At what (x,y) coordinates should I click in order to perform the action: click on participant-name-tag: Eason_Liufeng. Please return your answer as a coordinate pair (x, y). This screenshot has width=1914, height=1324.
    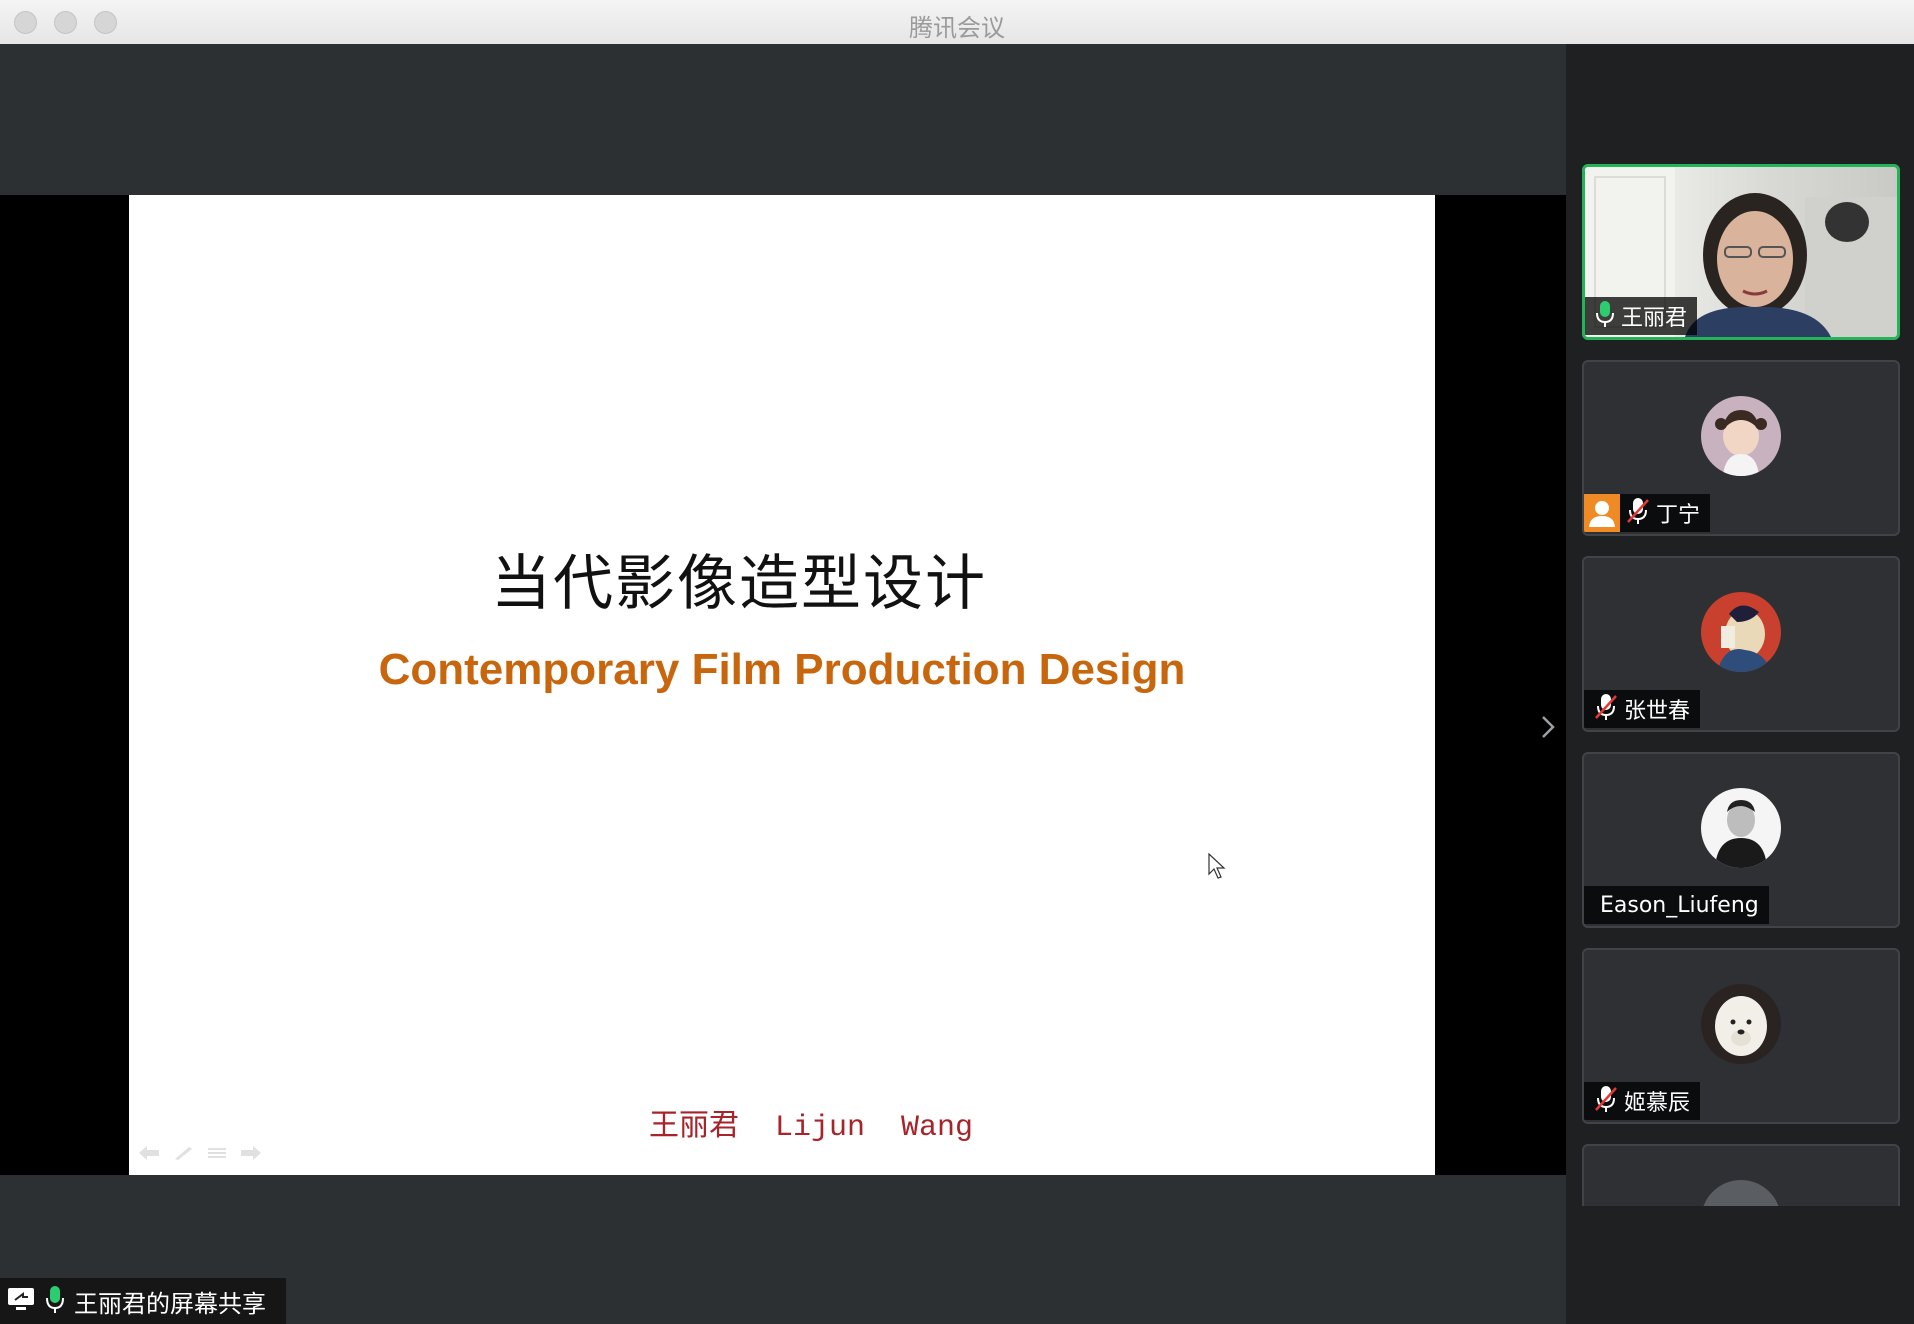
    Looking at the image, I should click on (1676, 905).